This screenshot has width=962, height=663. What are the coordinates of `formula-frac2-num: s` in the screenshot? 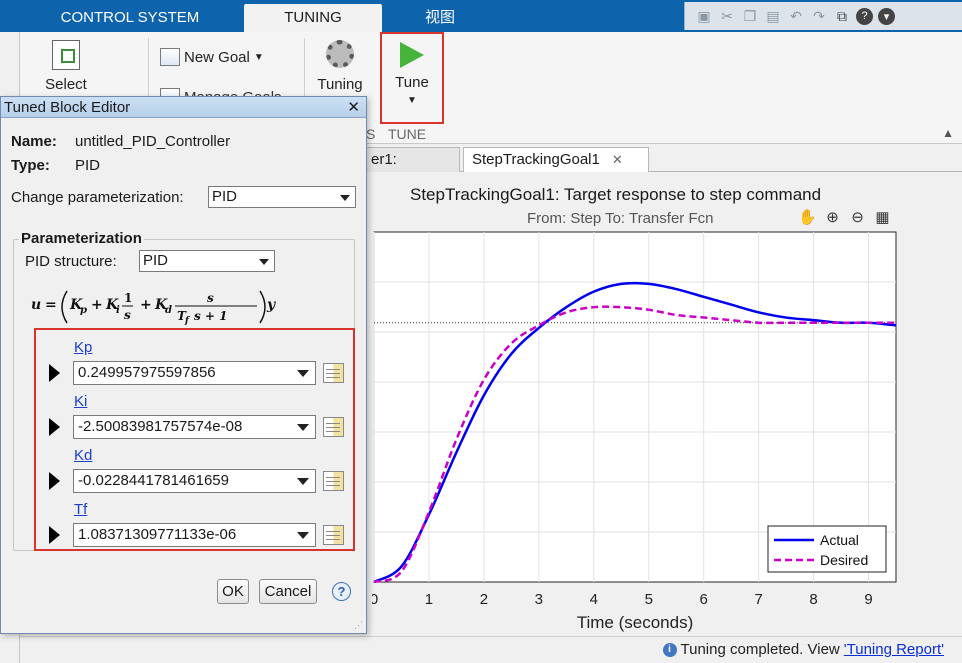 It's located at (210, 298).